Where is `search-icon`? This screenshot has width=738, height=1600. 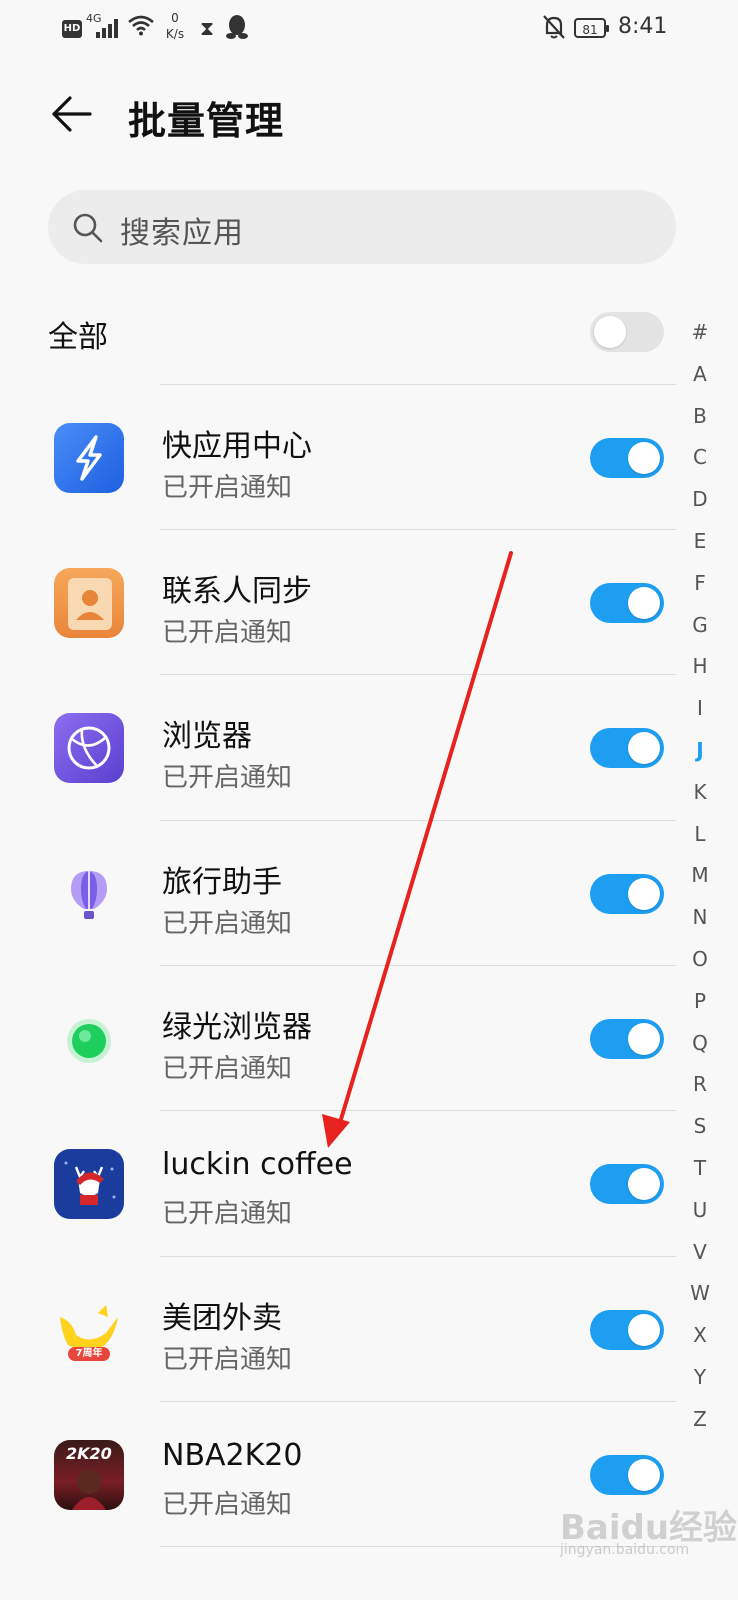
search-icon is located at coordinates (88, 228).